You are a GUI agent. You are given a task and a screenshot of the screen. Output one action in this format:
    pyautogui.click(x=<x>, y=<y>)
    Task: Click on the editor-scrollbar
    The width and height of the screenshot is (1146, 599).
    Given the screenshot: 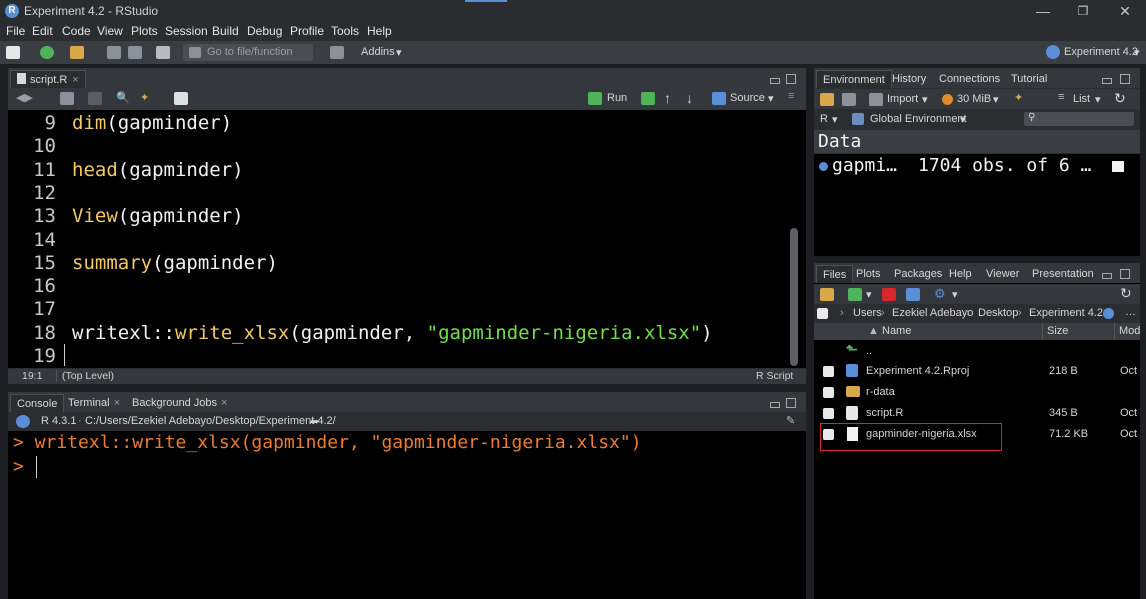 What is the action you would take?
    pyautogui.click(x=794, y=297)
    